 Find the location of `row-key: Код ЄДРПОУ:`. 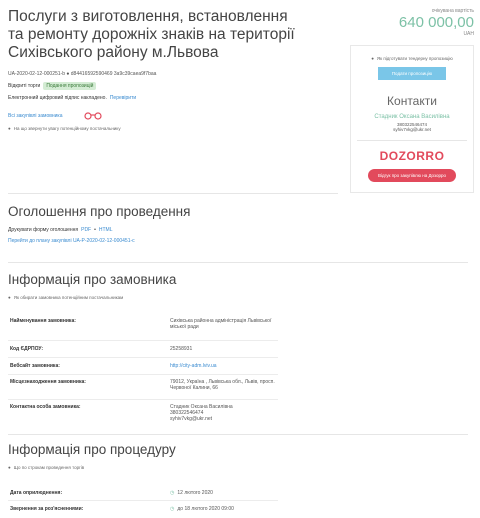

row-key: Код ЄДРПОУ: is located at coordinates (27, 349).